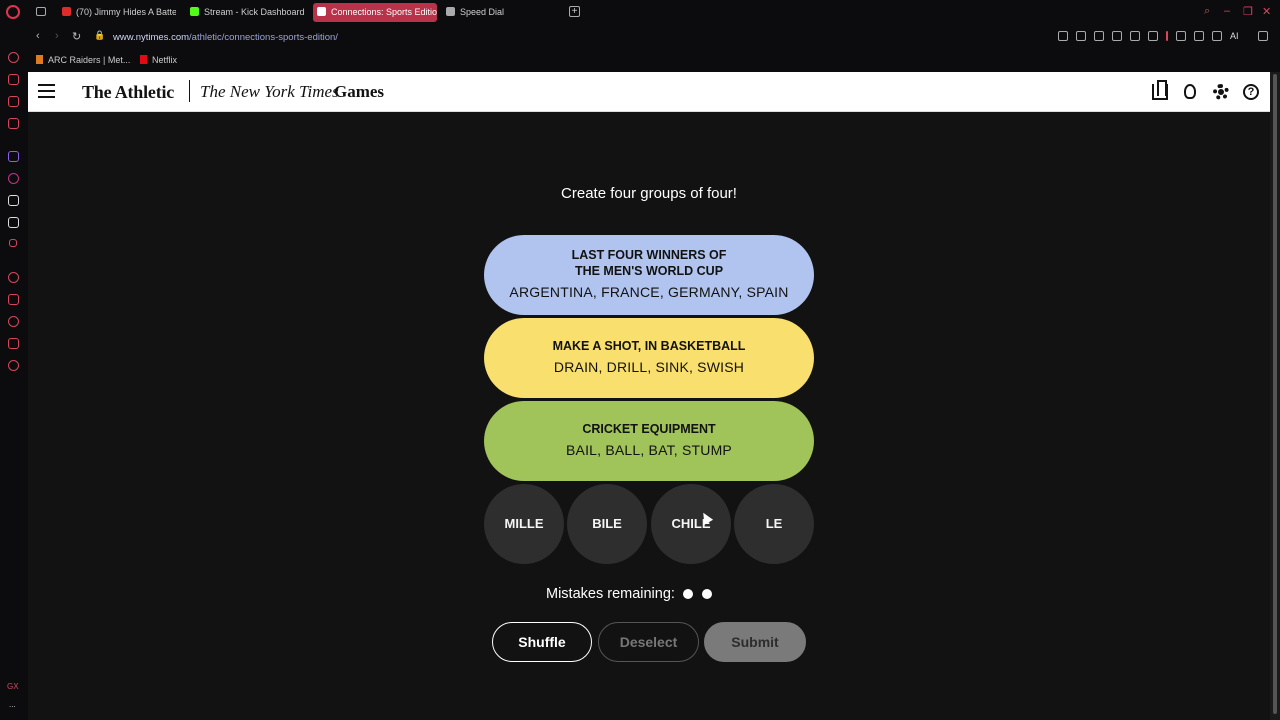  What do you see at coordinates (1135, 36) in the screenshot?
I see `play-icon` at bounding box center [1135, 36].